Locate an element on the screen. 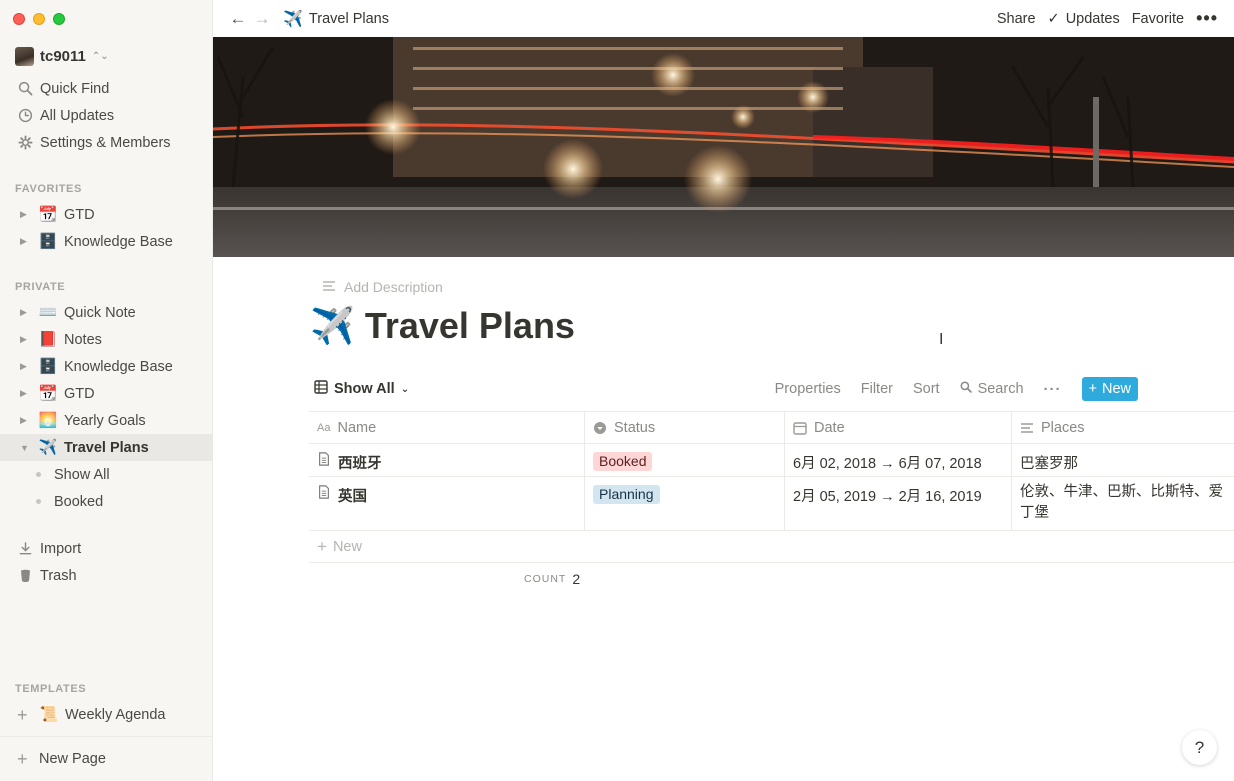 The height and width of the screenshot is (781, 1234). table-icon is located at coordinates (321, 389).